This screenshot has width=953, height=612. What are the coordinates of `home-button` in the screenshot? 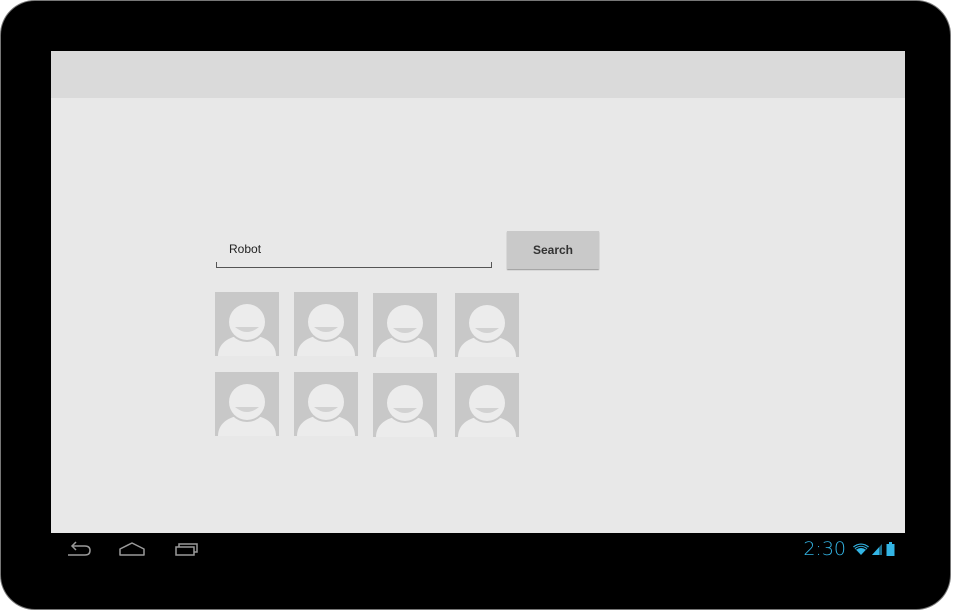 It's located at (132, 549).